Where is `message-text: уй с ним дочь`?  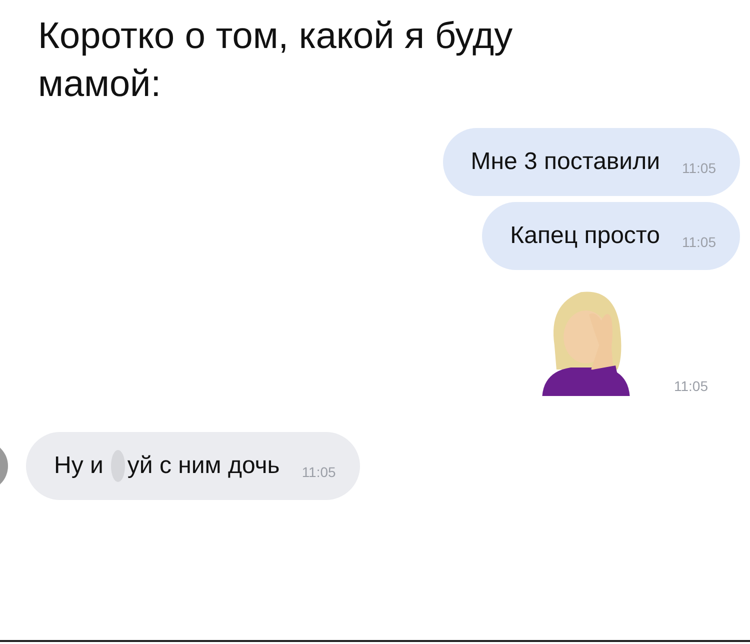
message-text: уй с ним дочь is located at coordinates (203, 466).